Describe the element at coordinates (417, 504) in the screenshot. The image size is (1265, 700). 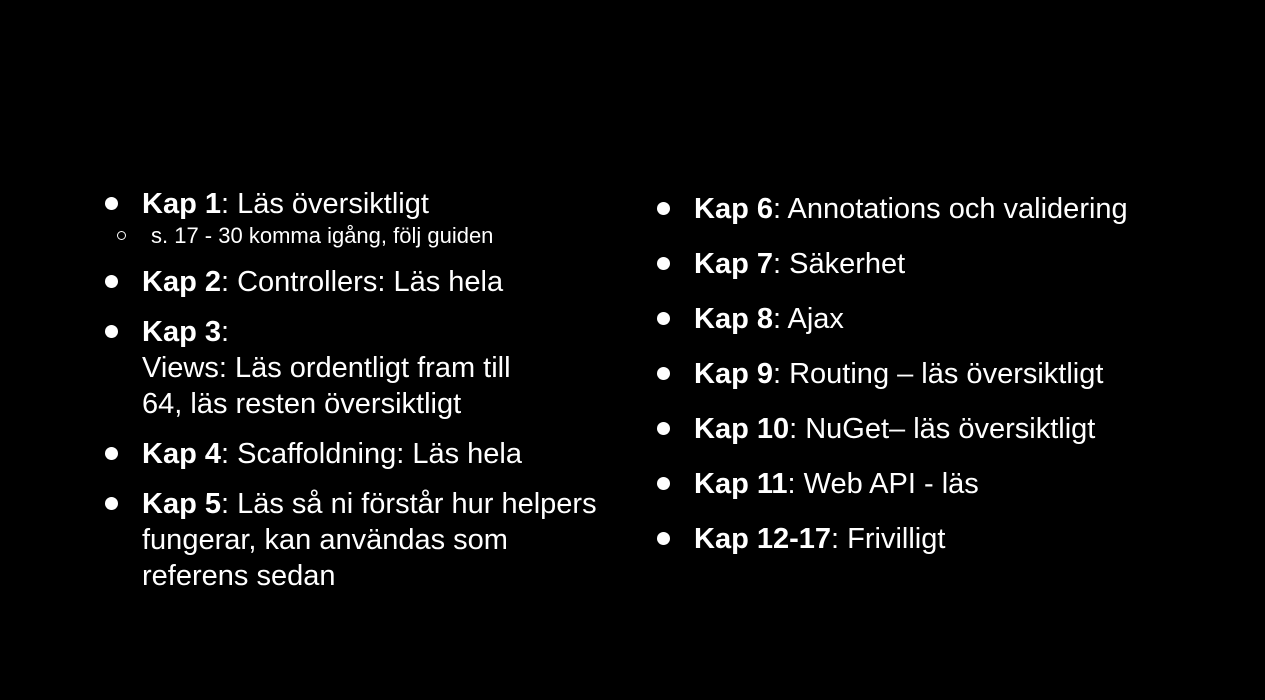
I see `chapter-text: Läs så ni förstår hur helpers` at that location.